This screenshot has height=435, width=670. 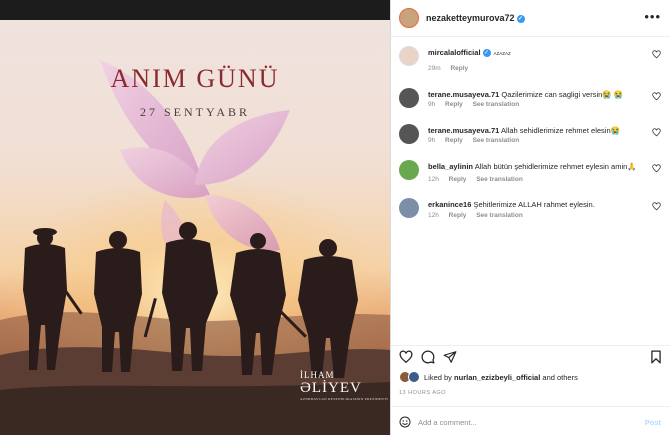 What do you see at coordinates (428, 357) in the screenshot?
I see `comment-icon` at bounding box center [428, 357].